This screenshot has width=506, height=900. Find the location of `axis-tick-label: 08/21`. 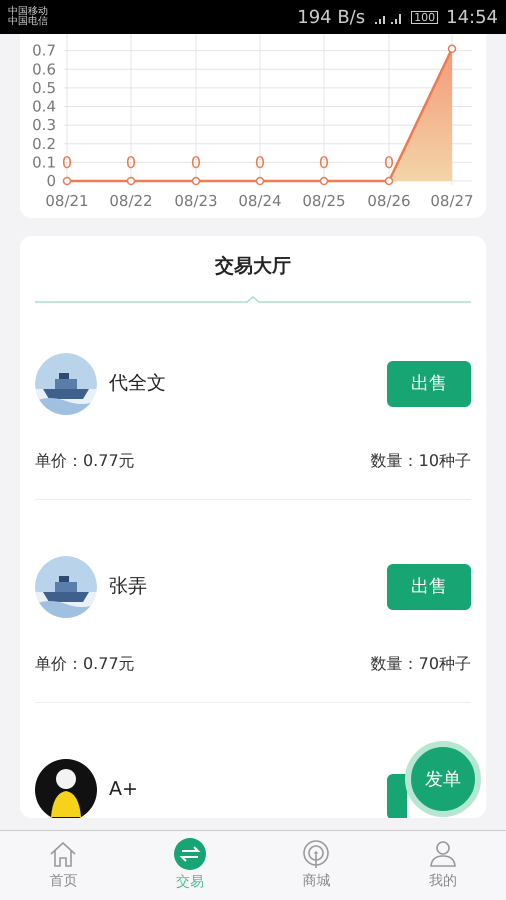

axis-tick-label: 08/21 is located at coordinates (67, 201).